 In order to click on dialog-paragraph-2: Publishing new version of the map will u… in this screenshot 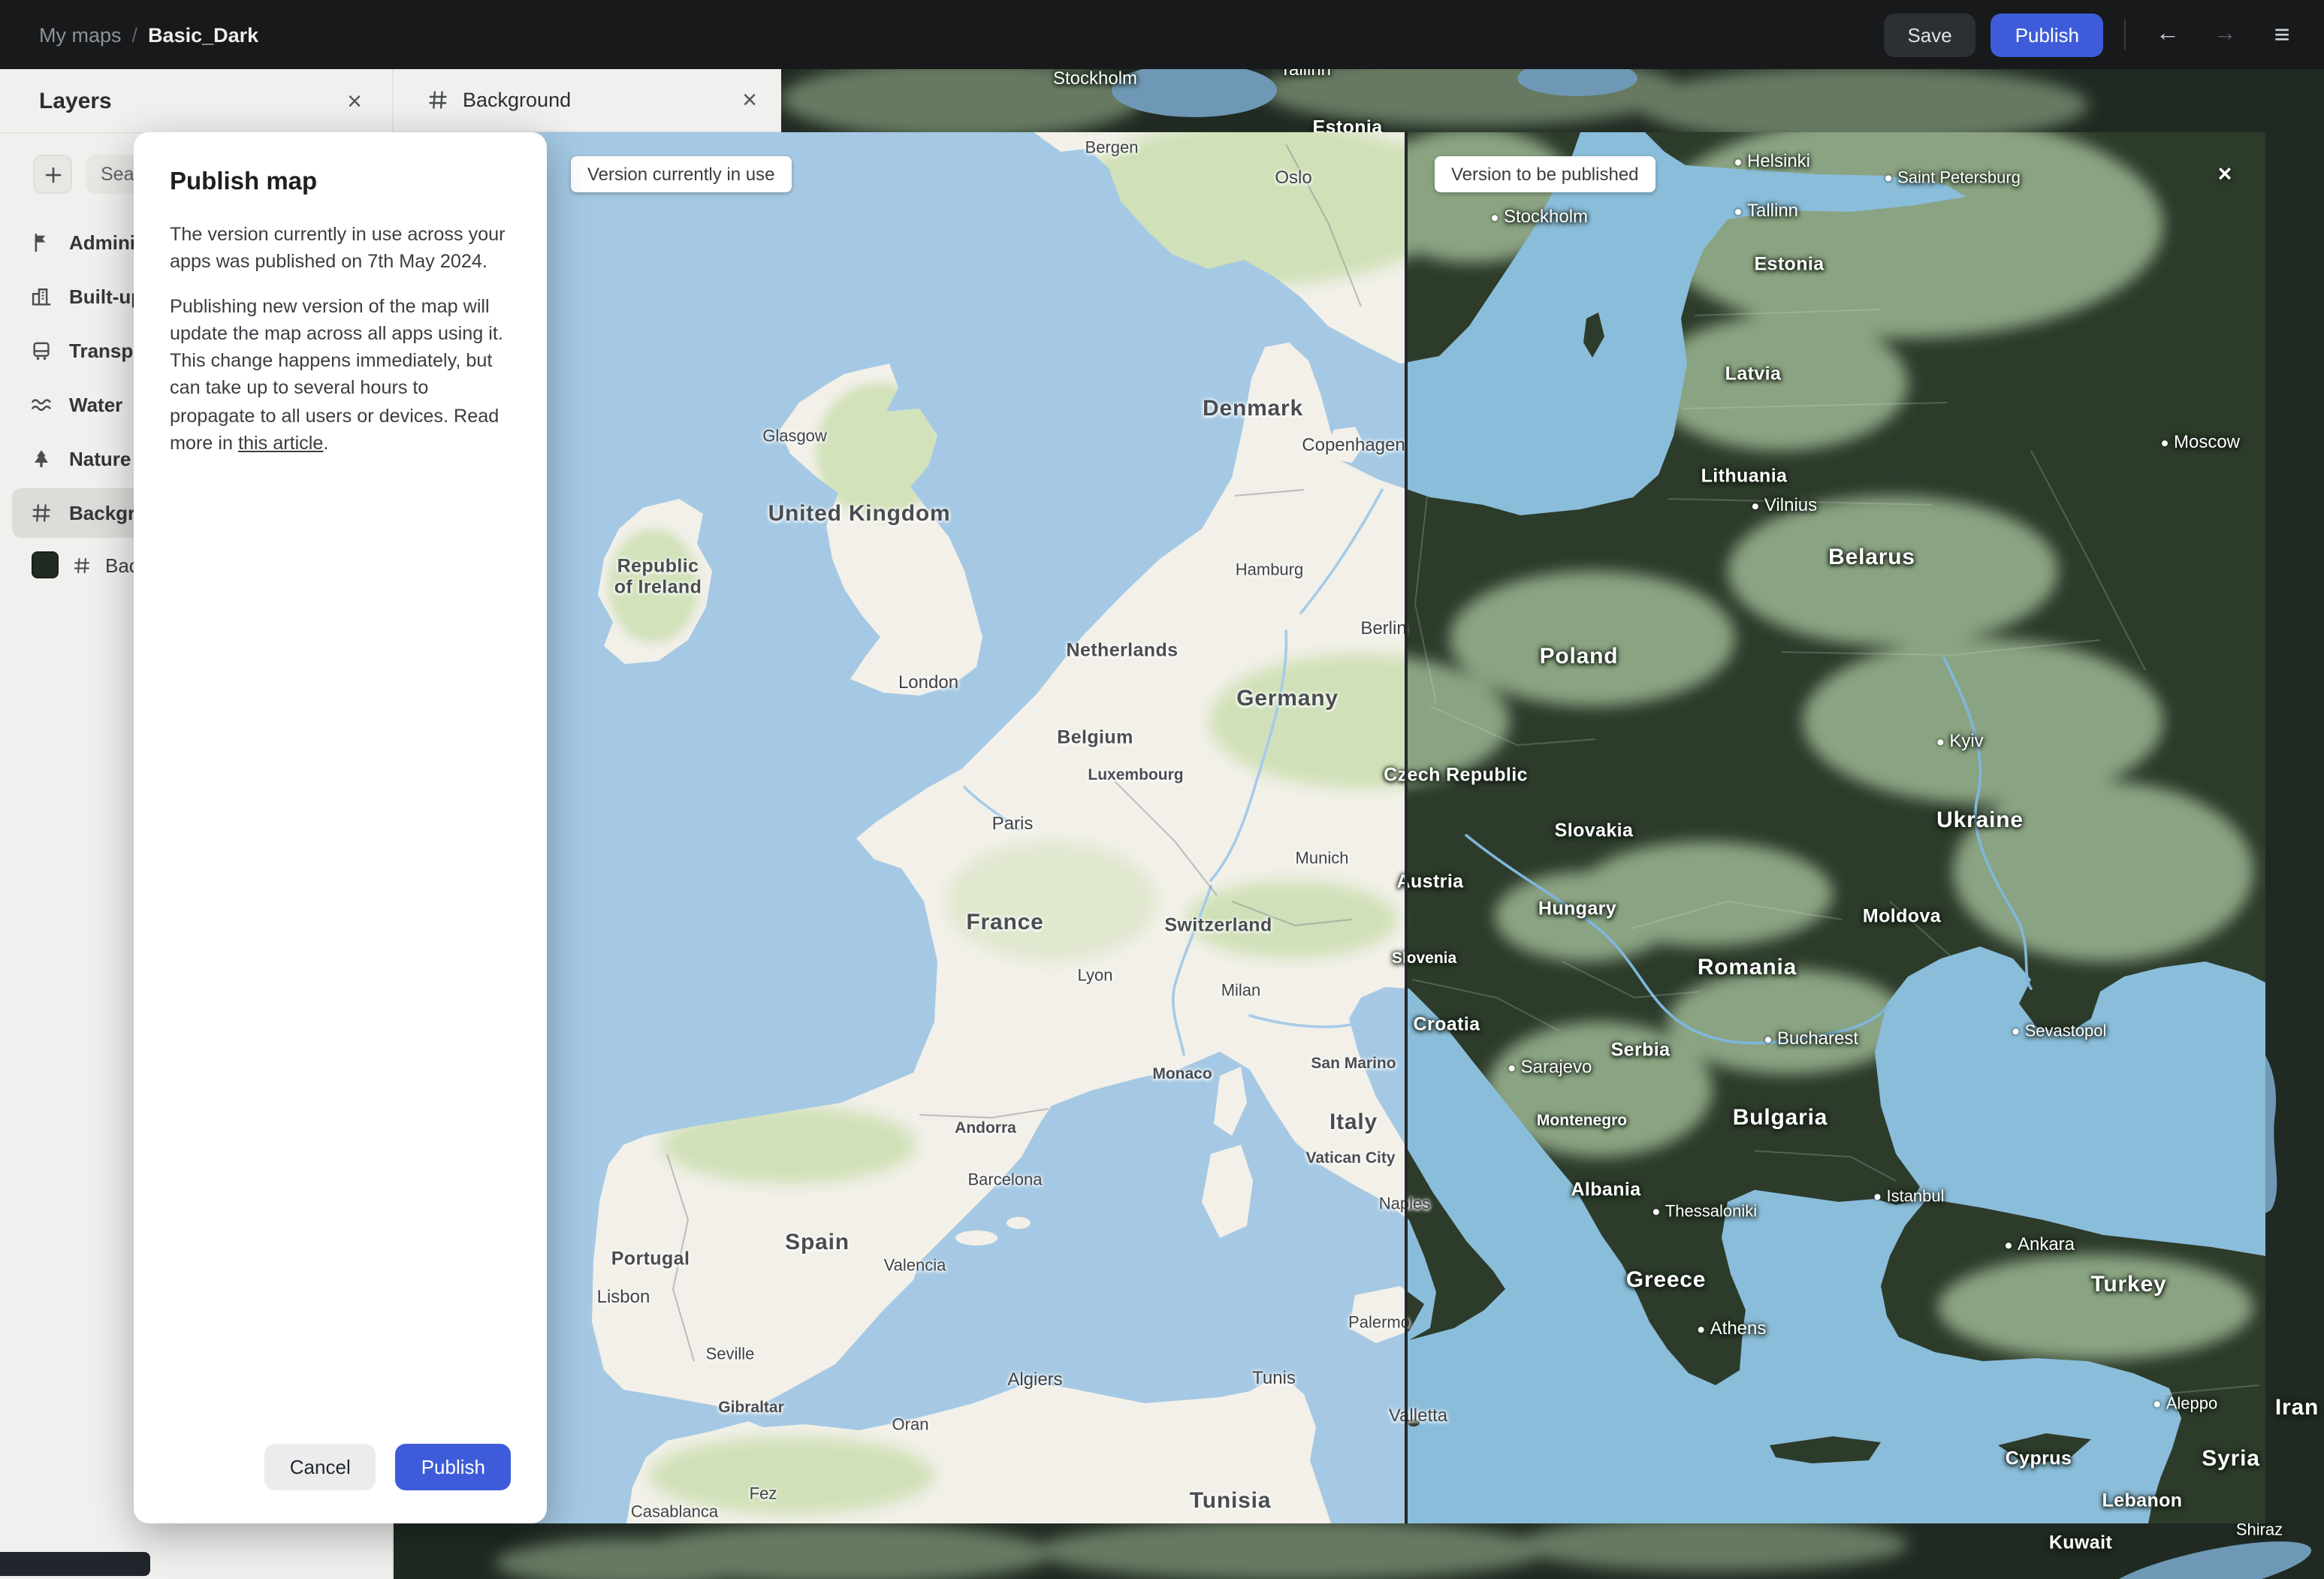, I will do `click(340, 375)`.